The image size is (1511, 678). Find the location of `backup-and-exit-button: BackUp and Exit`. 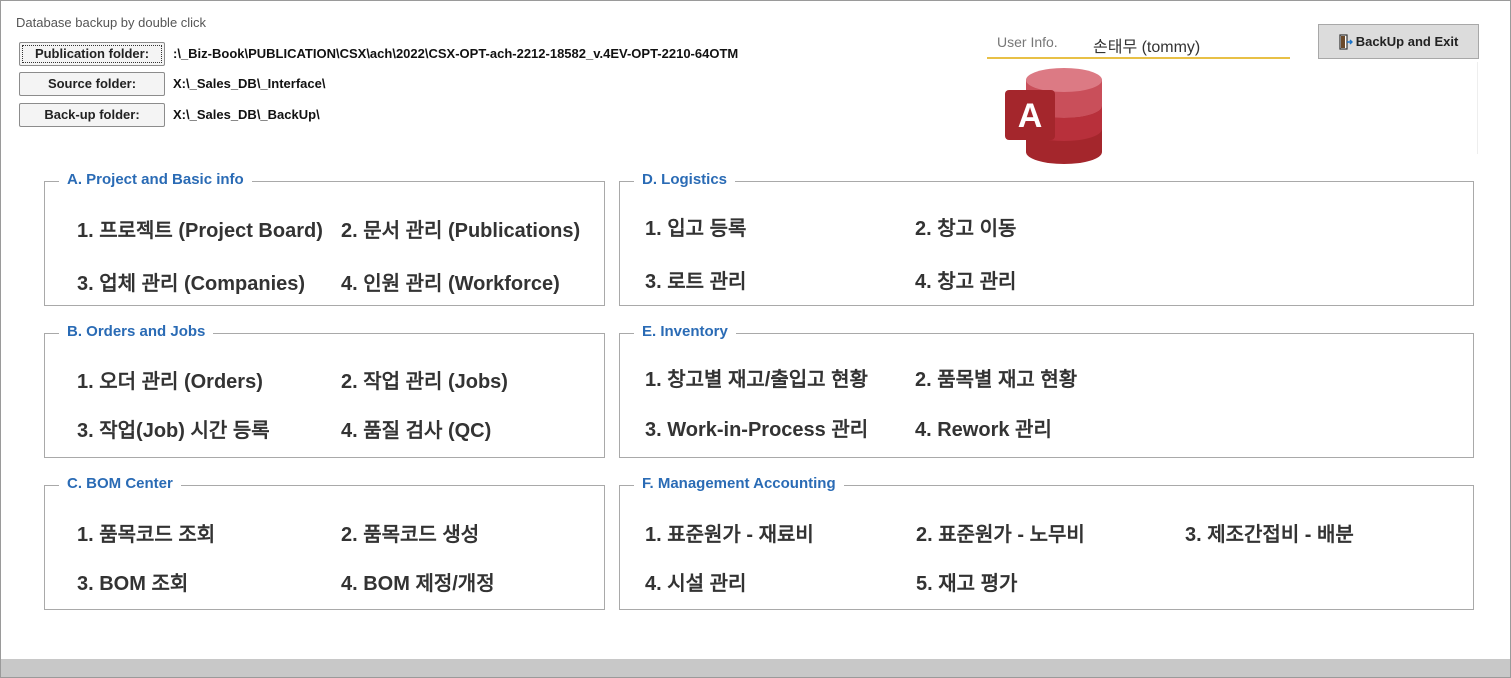

backup-and-exit-button: BackUp and Exit is located at coordinates (1398, 41).